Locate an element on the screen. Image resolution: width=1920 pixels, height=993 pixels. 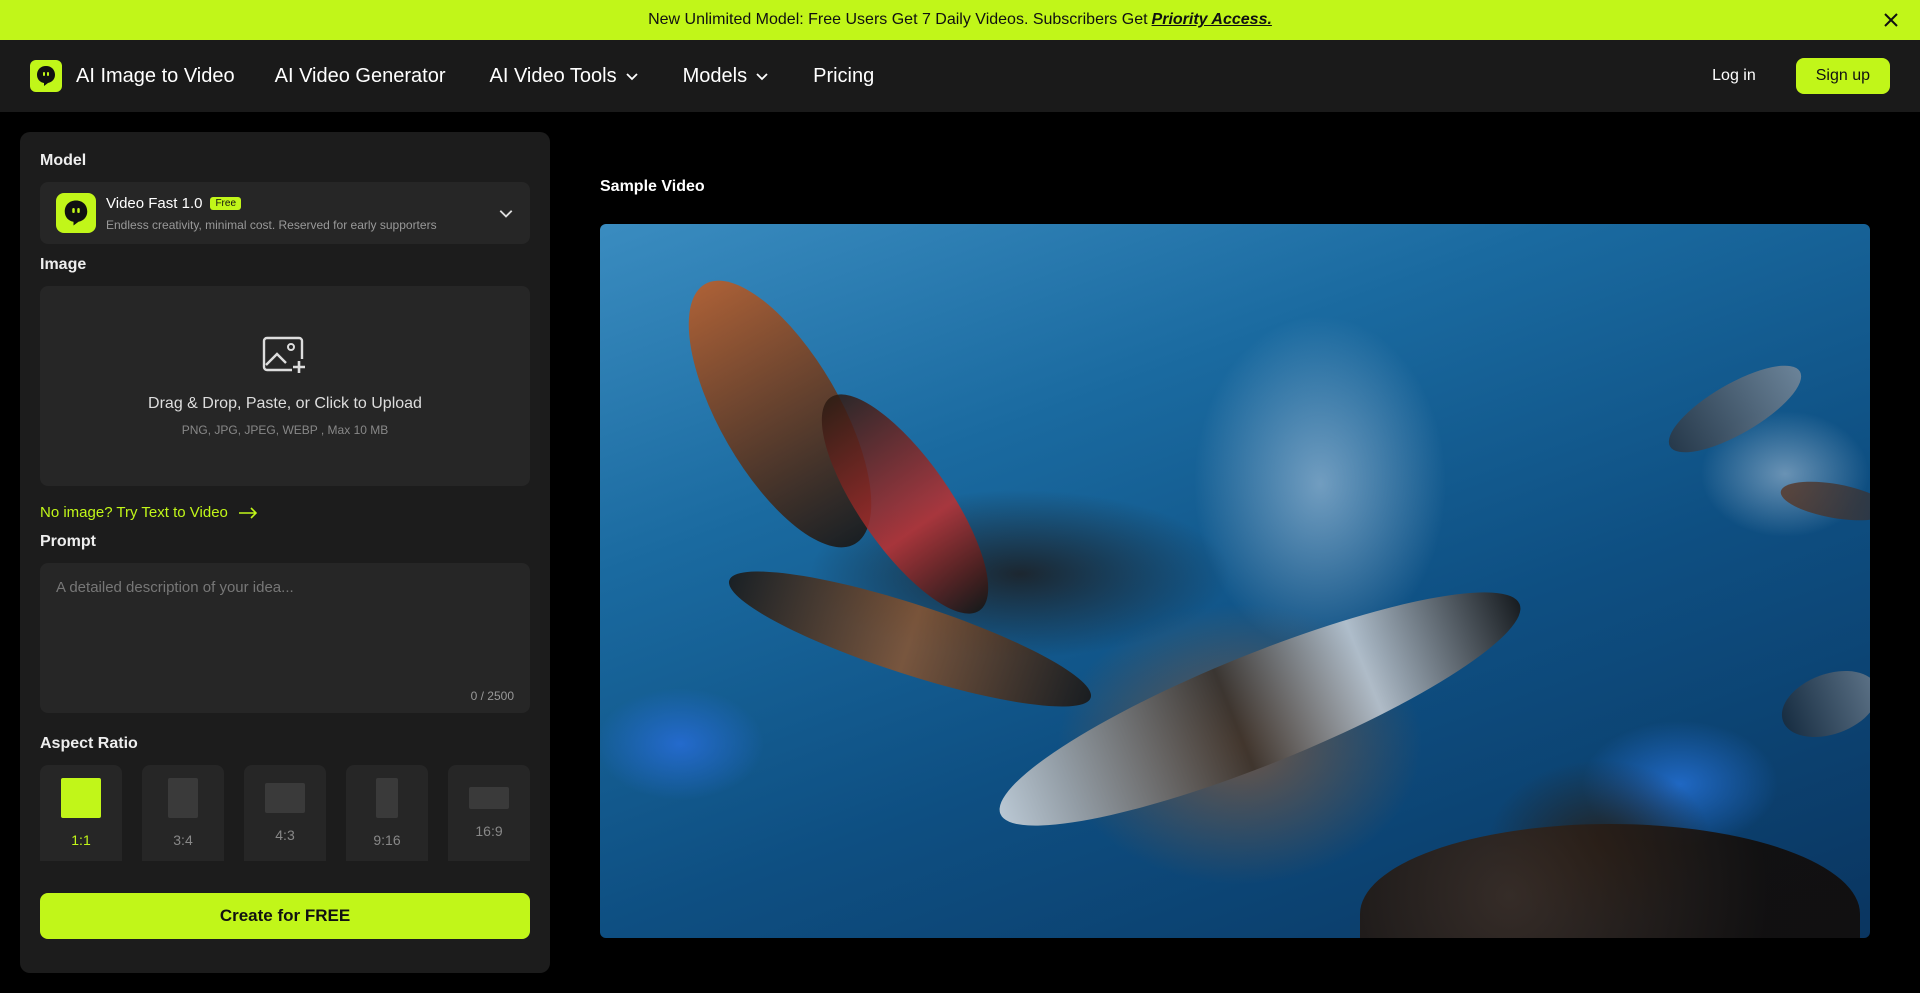
close-icon is located at coordinates (1891, 20).